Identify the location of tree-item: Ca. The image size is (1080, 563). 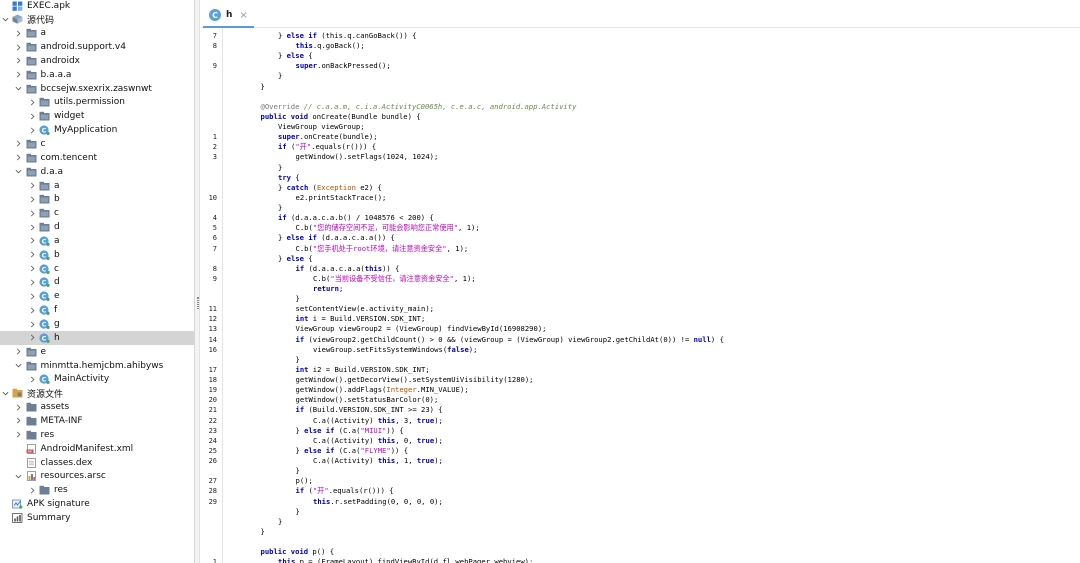
(97, 241).